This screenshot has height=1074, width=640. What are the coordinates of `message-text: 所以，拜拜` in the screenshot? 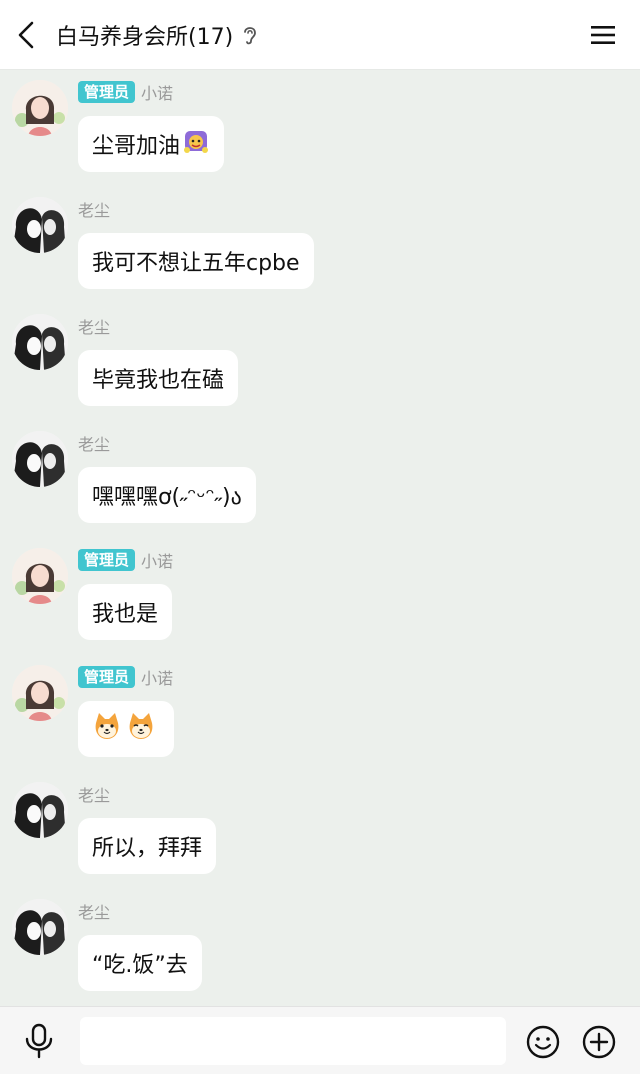 It's located at (147, 848).